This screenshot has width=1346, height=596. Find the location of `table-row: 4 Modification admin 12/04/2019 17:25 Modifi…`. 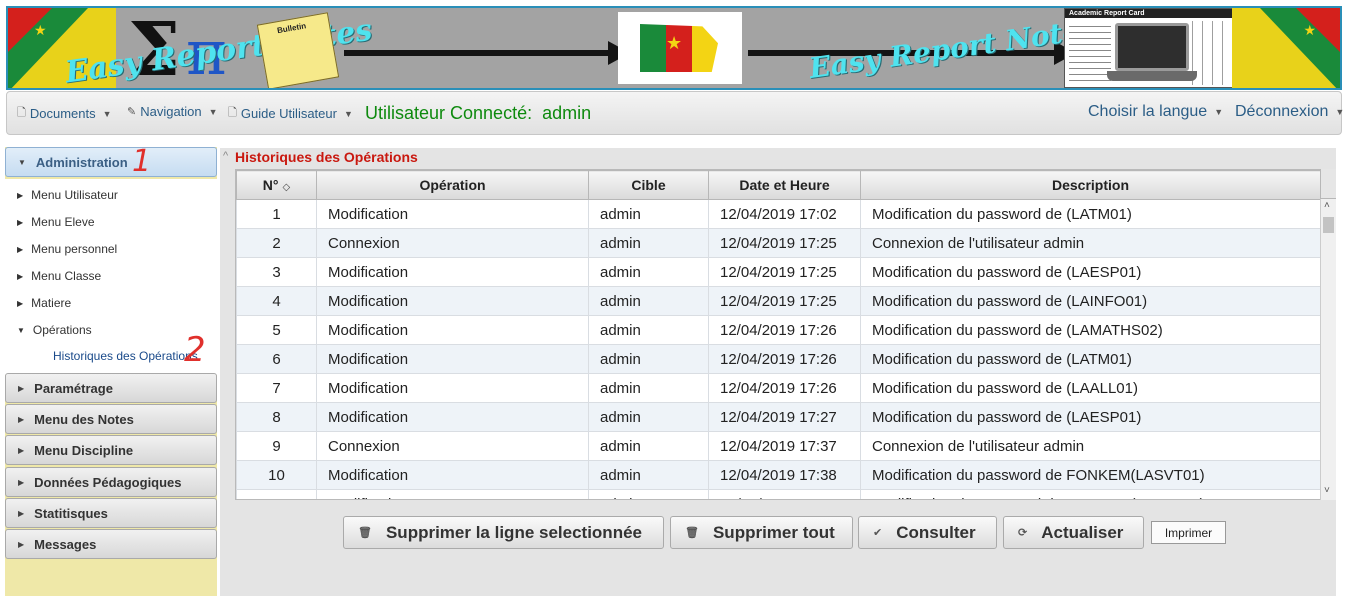

table-row: 4 Modification admin 12/04/2019 17:25 Modifi… is located at coordinates (778, 301).